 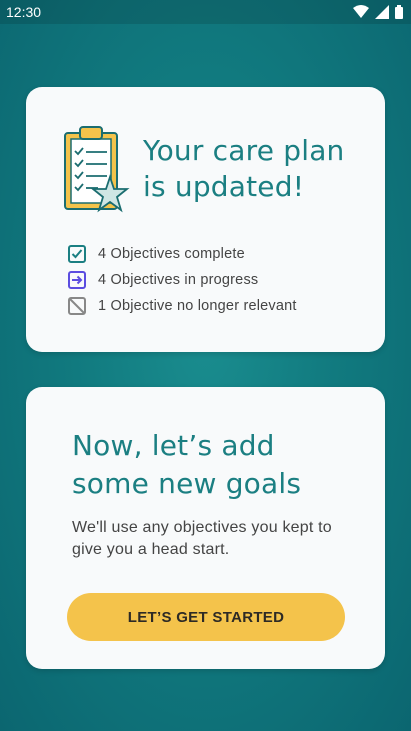 I want to click on not-relevant-label: 1 Objective no longer relevant, so click(x=197, y=306).